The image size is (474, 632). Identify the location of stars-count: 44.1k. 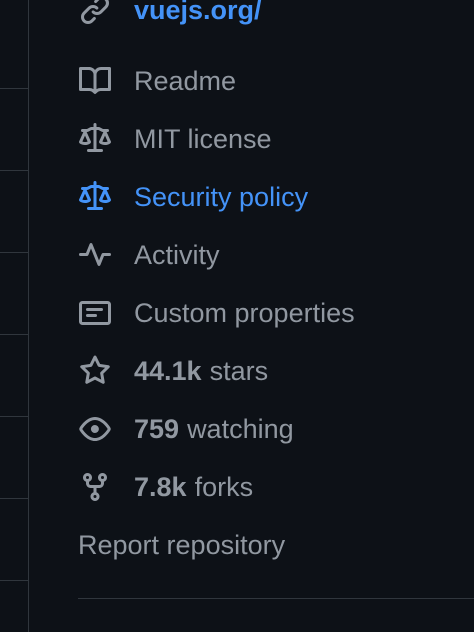
(168, 370).